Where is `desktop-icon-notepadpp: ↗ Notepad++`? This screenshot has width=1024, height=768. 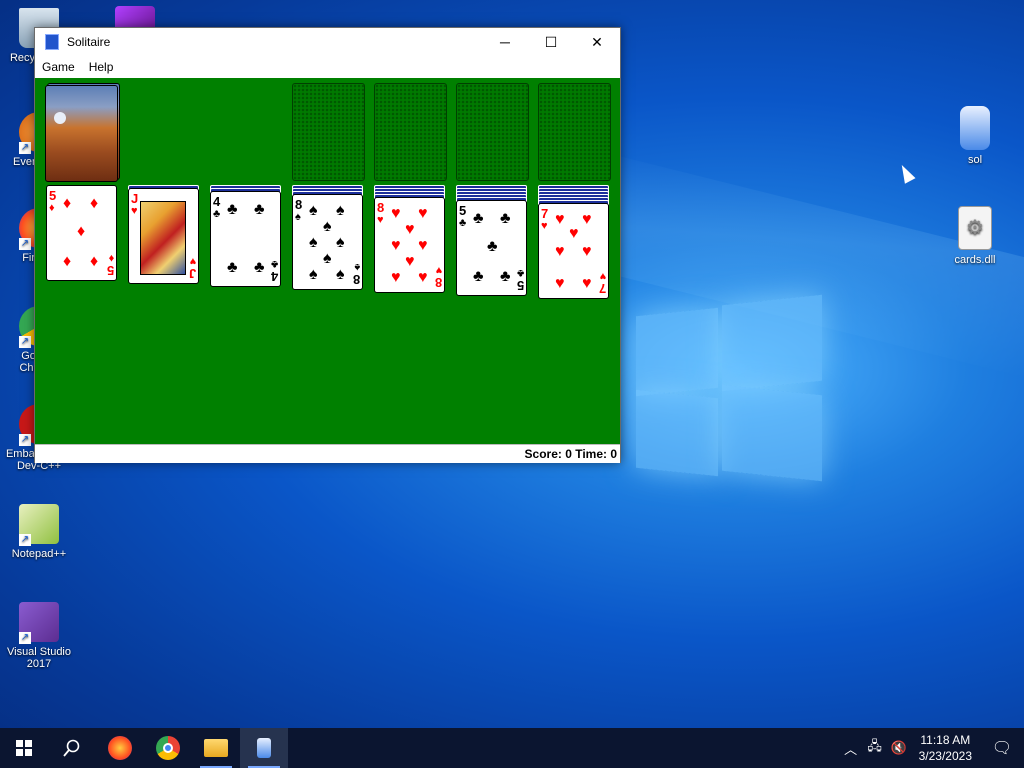
desktop-icon-notepadpp: ↗ Notepad++ is located at coordinates (39, 532).